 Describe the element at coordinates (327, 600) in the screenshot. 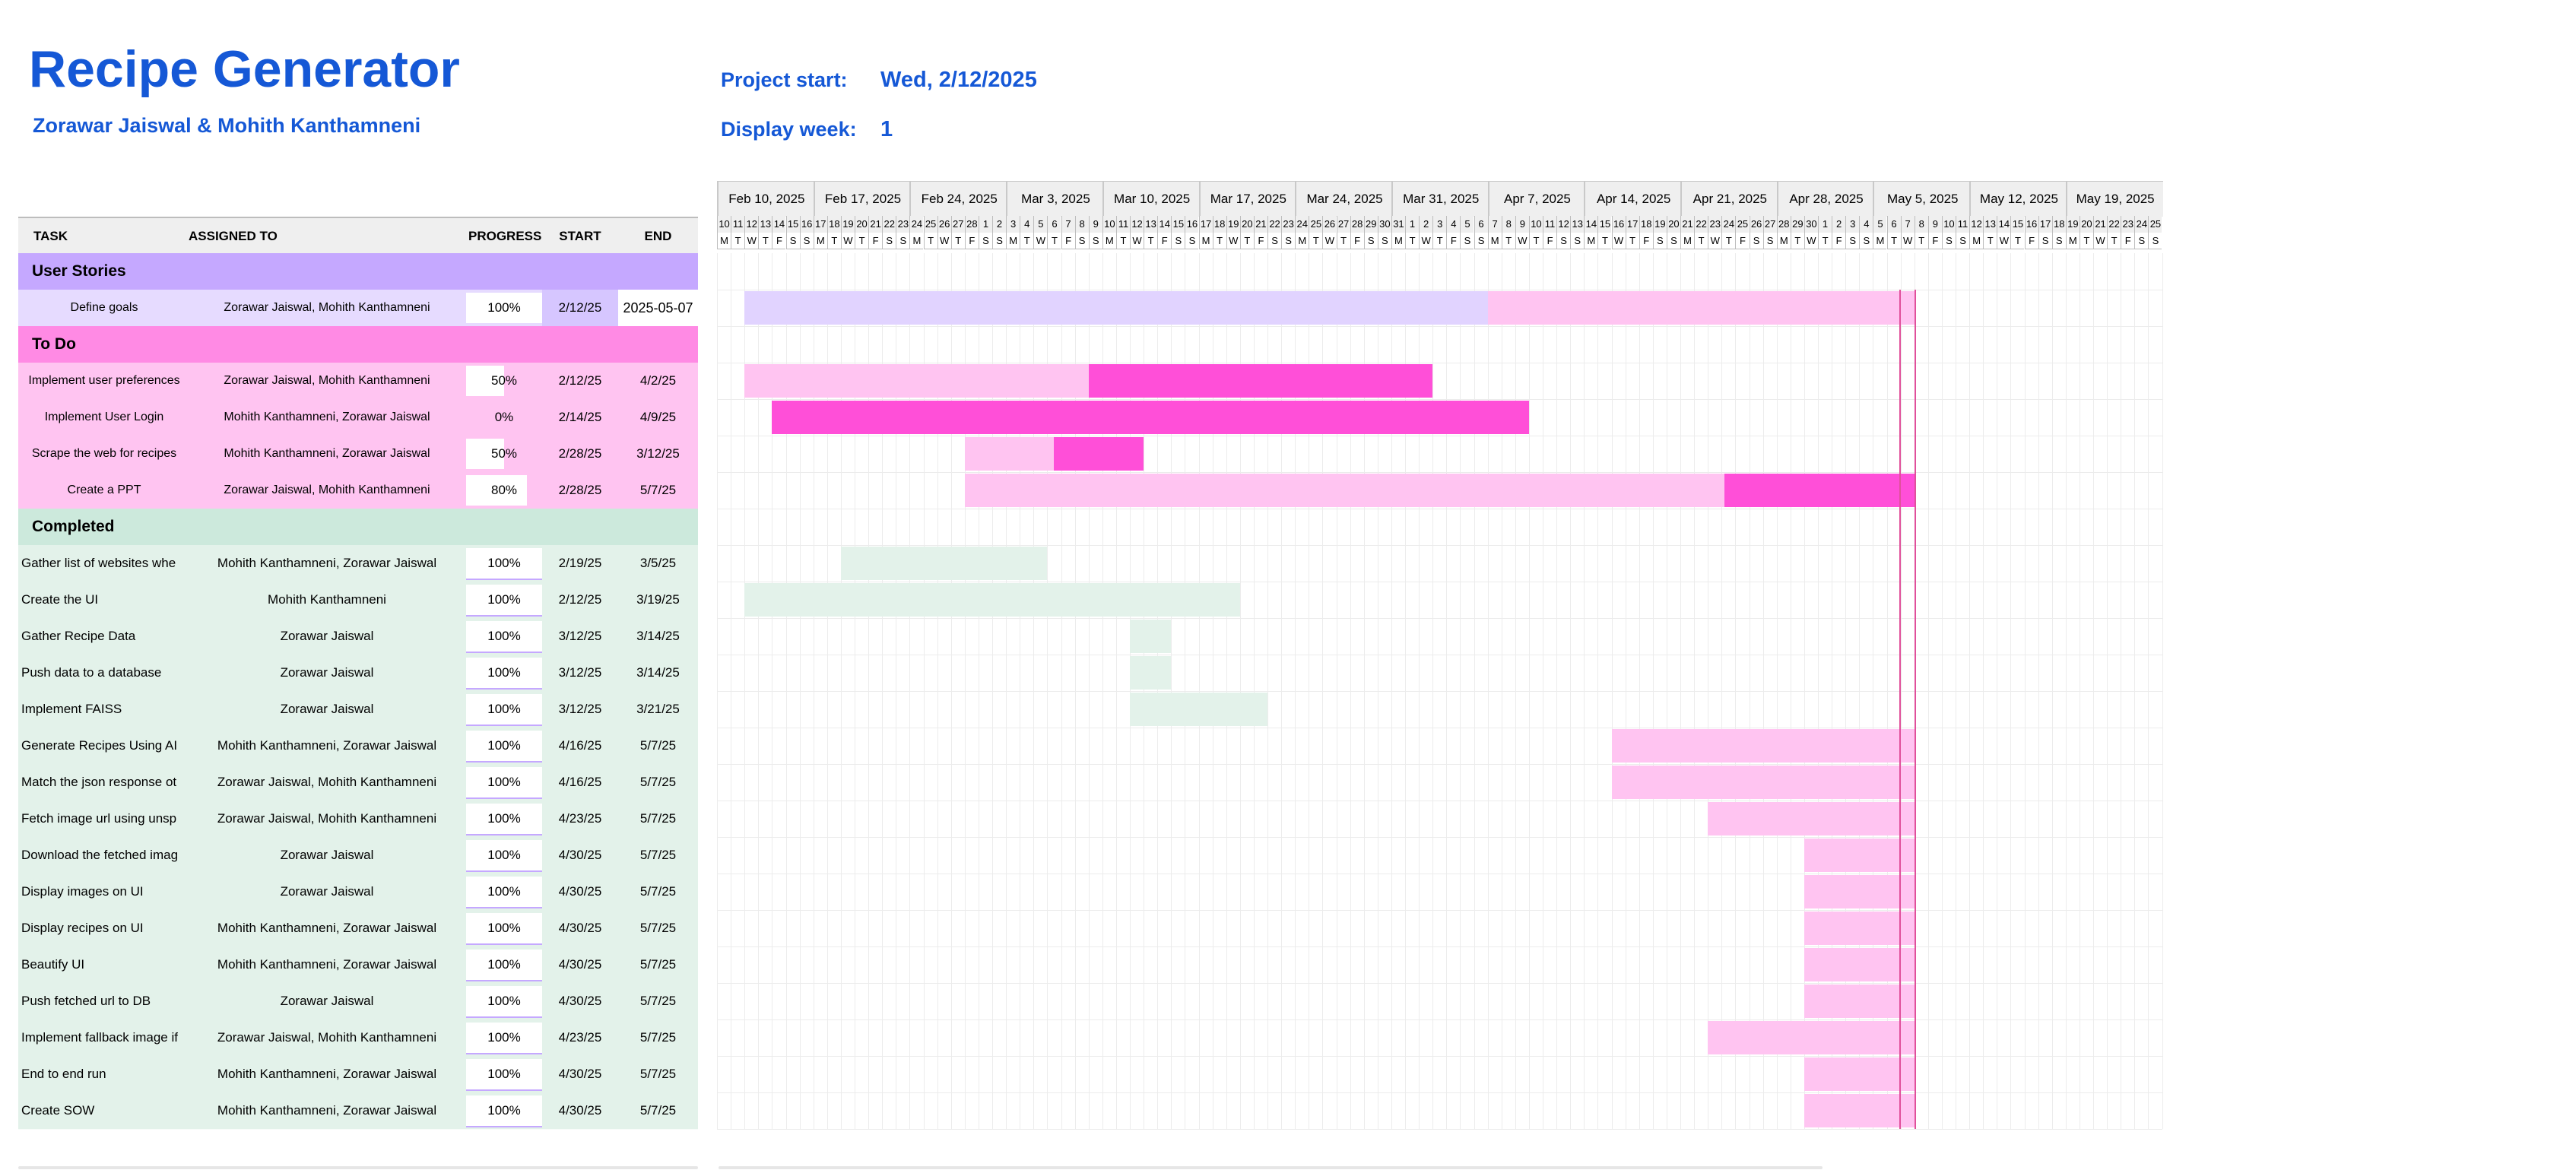

I see `assigned-to-cell: Mohith Kanthamneni` at that location.